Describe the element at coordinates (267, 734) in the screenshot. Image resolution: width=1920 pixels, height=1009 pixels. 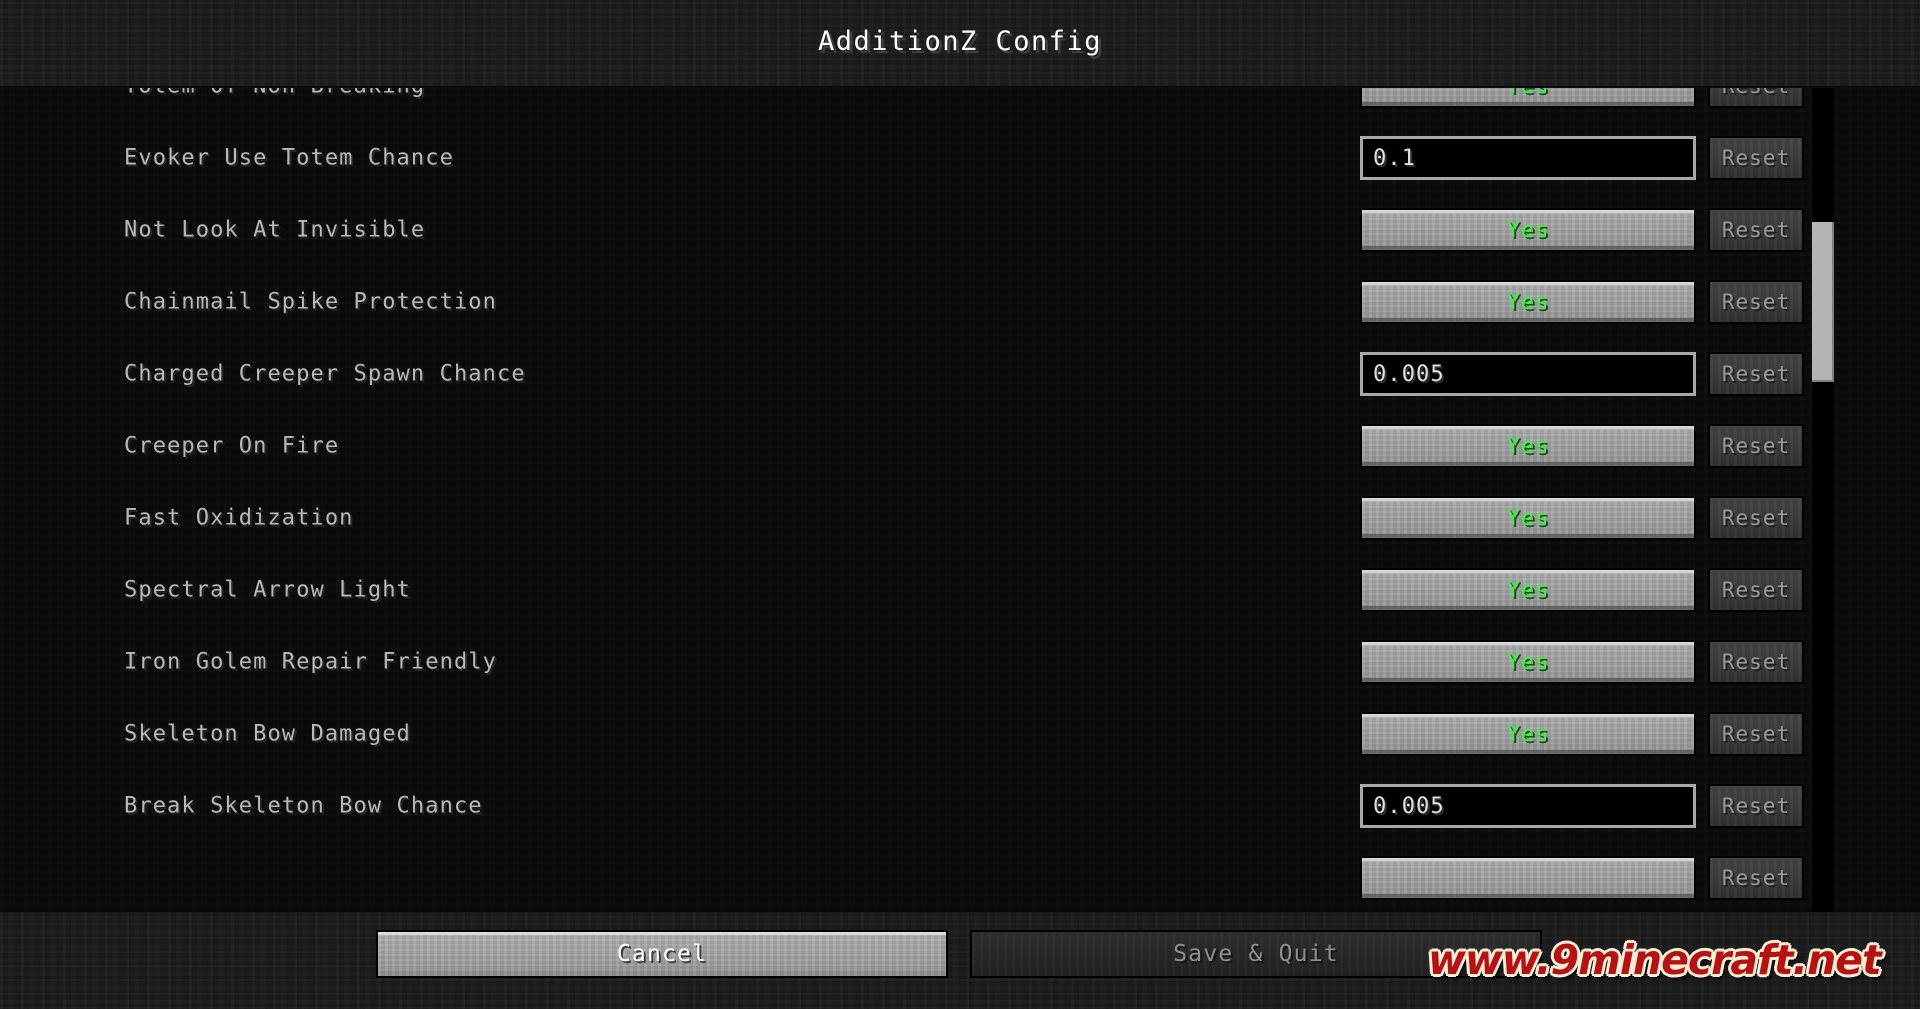
I see `config-row-label: Skeleton Bow Damaged` at that location.